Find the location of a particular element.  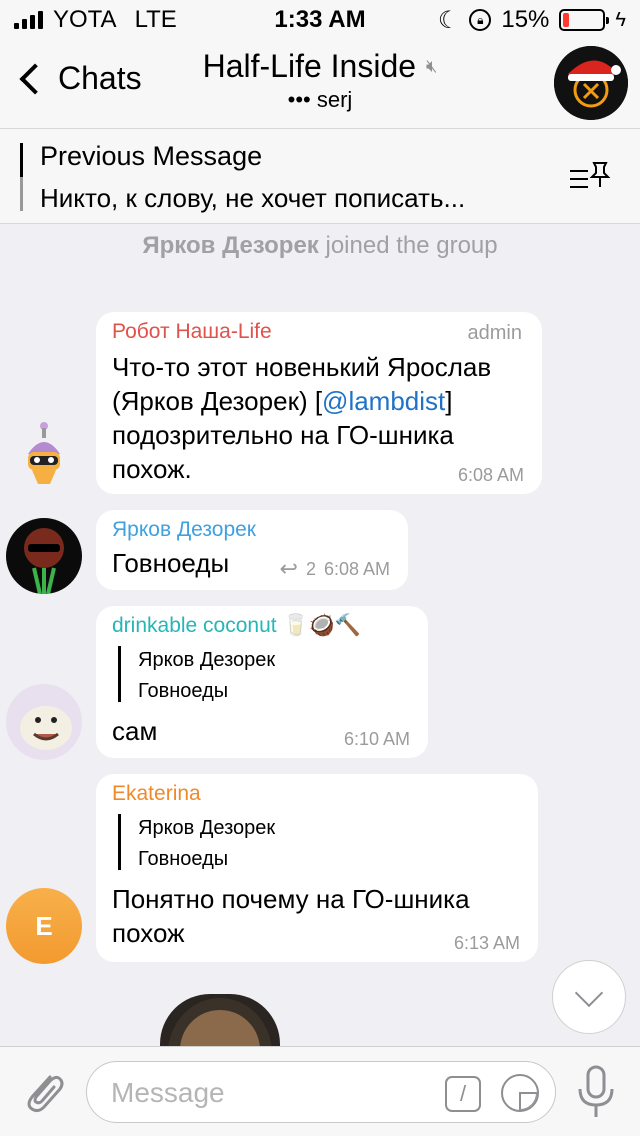

bot-commands-button: / is located at coordinates (463, 1094).